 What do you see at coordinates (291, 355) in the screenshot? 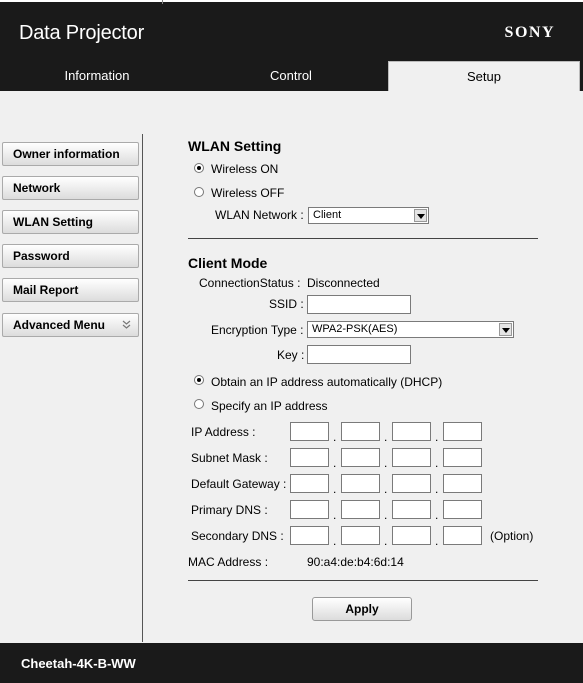
I see `key-label: Key :` at bounding box center [291, 355].